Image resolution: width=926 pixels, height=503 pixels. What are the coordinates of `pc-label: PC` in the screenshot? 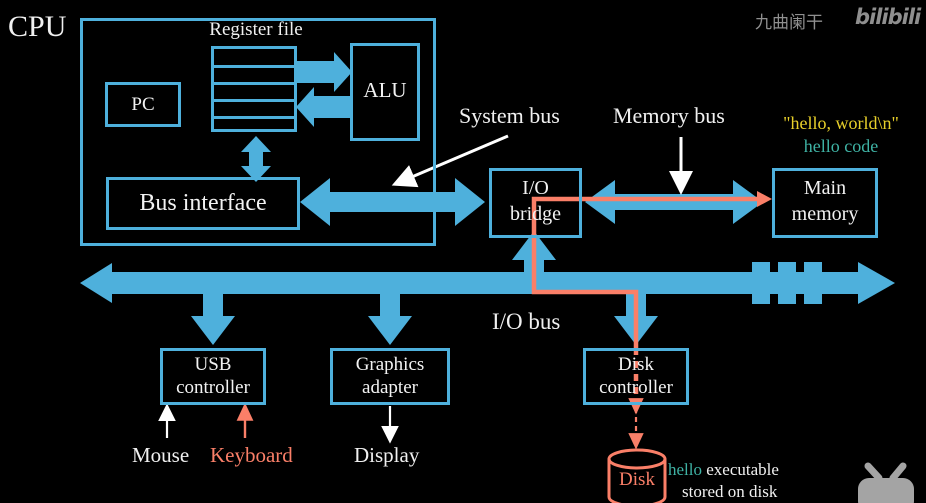 It's located at (143, 104).